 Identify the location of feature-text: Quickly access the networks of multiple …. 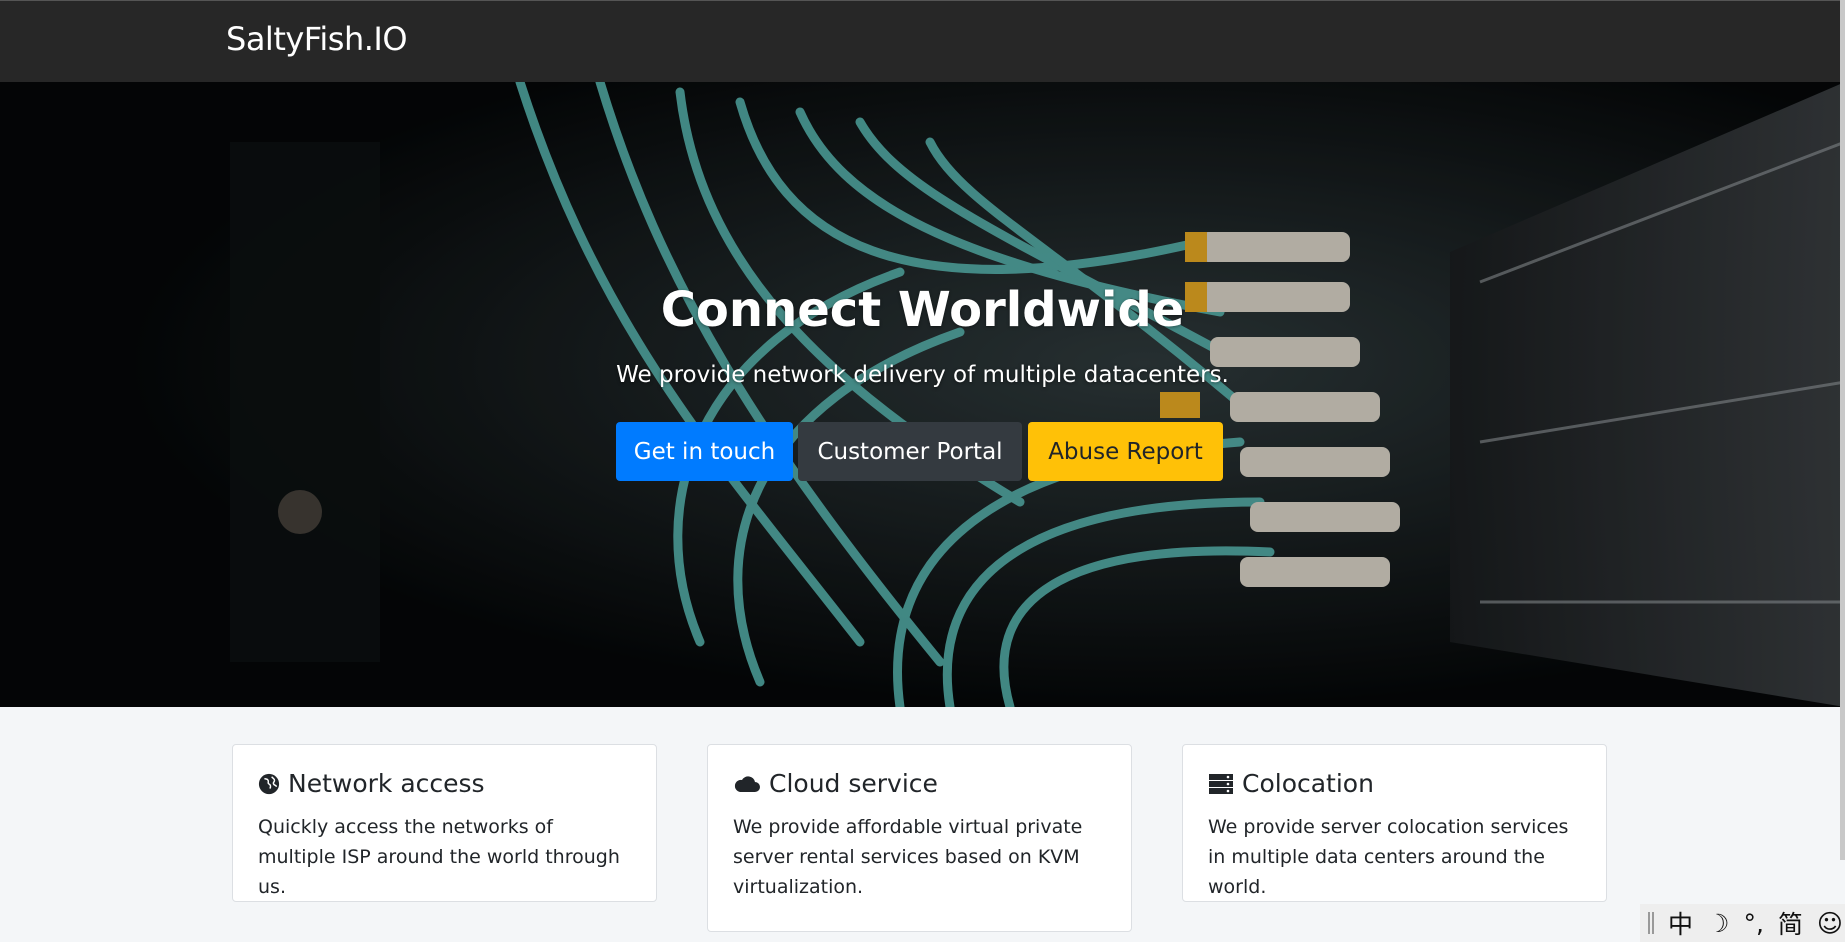
(439, 857).